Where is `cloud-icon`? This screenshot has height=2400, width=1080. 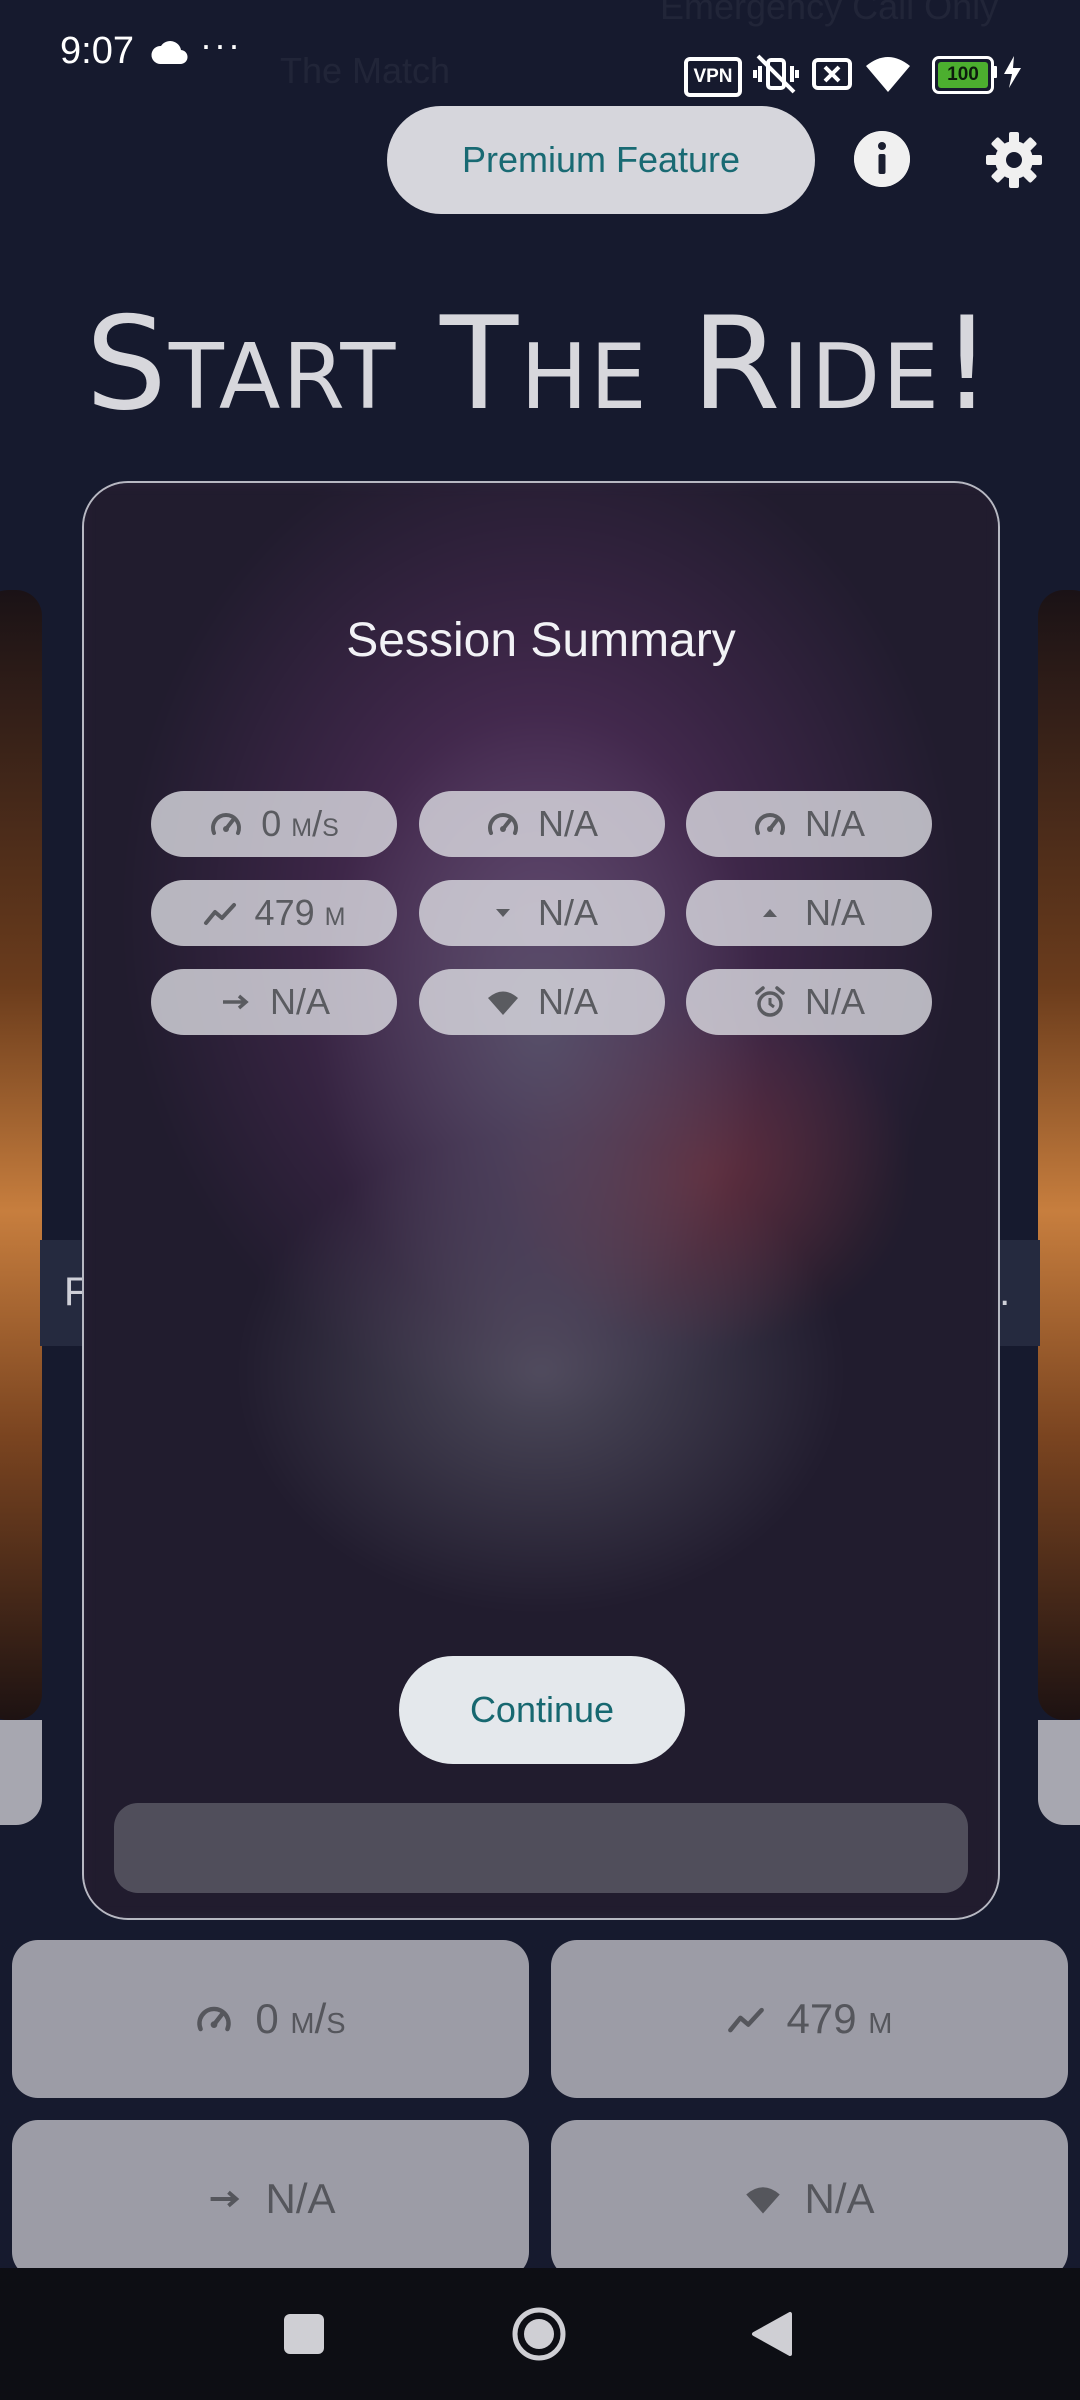
cloud-icon is located at coordinates (169, 53).